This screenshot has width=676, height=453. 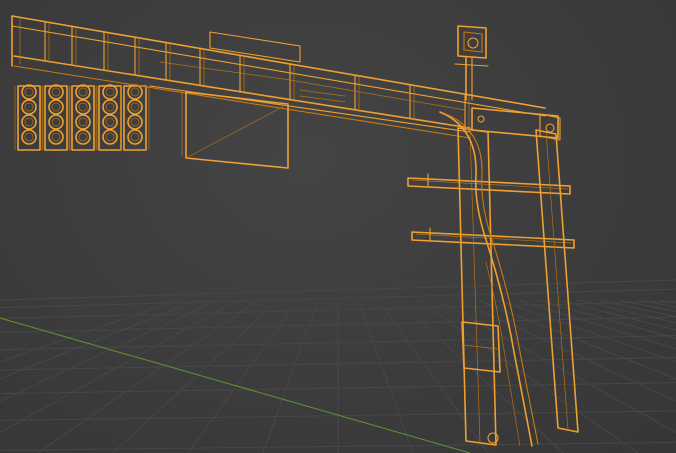 I want to click on crossbeam-box-end, so click(x=550, y=127).